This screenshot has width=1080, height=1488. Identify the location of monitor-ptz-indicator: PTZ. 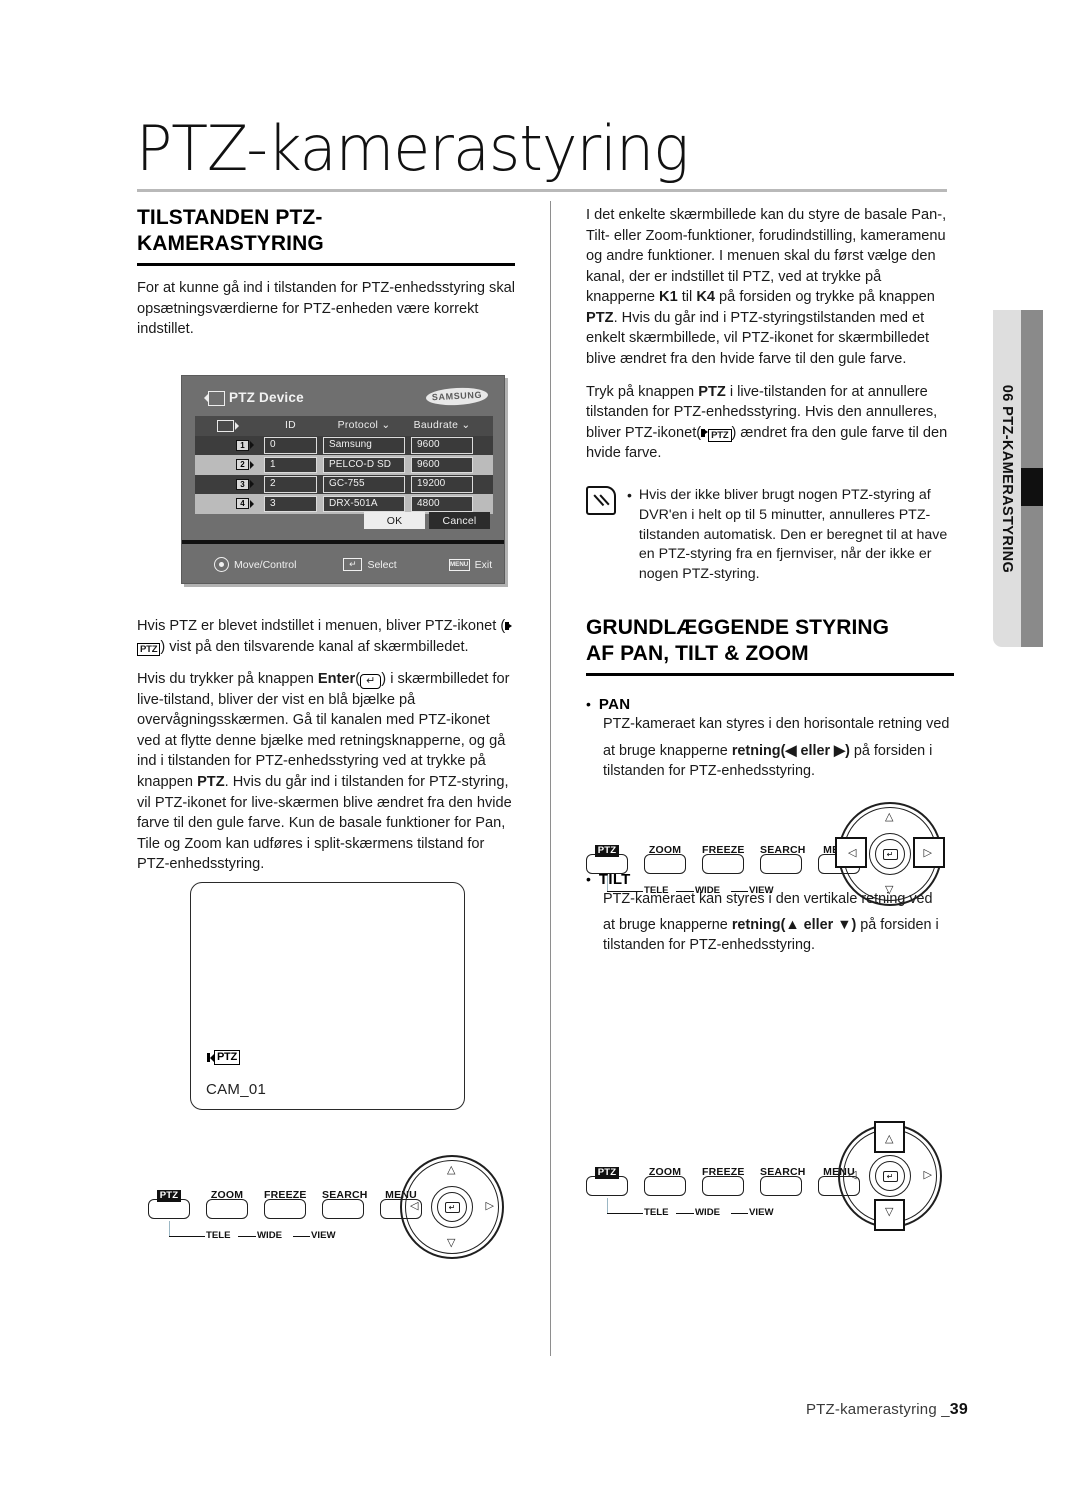
(223, 1057).